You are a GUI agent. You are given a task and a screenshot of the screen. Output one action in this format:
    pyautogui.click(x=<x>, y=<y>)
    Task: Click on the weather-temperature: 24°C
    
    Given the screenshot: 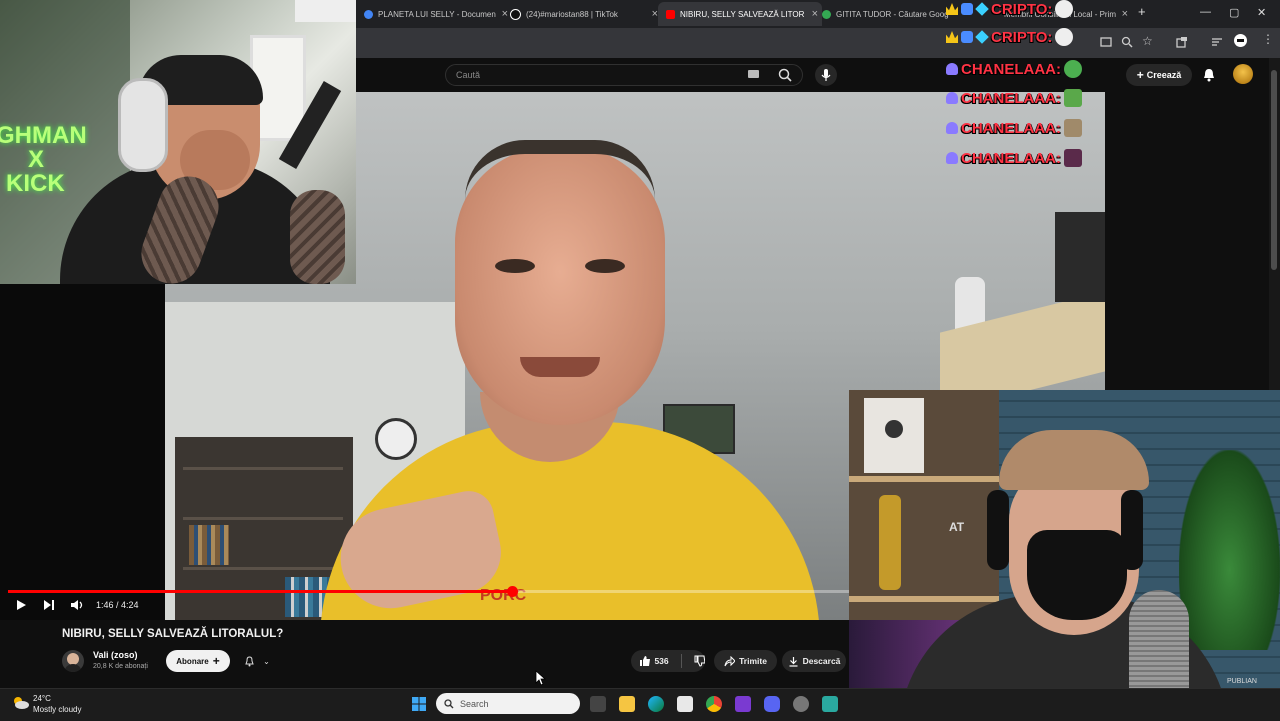 What is the action you would take?
    pyautogui.click(x=42, y=698)
    